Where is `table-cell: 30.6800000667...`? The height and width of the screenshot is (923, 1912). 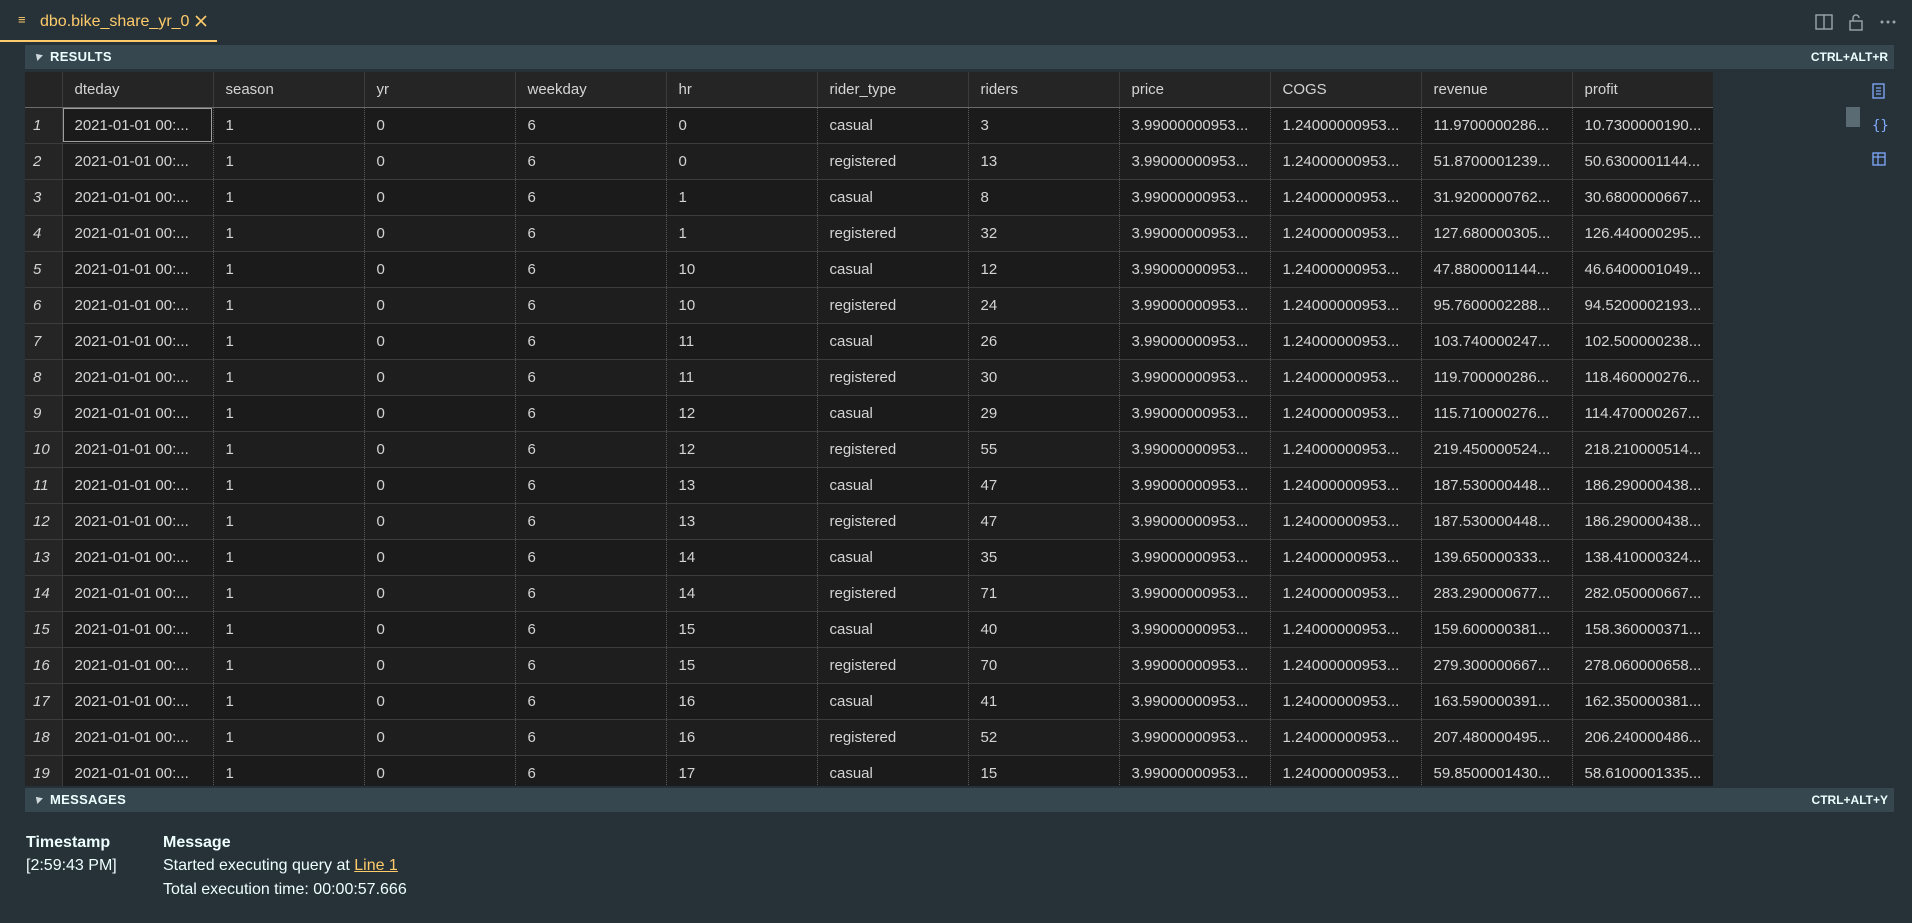 table-cell: 30.6800000667... is located at coordinates (1642, 197).